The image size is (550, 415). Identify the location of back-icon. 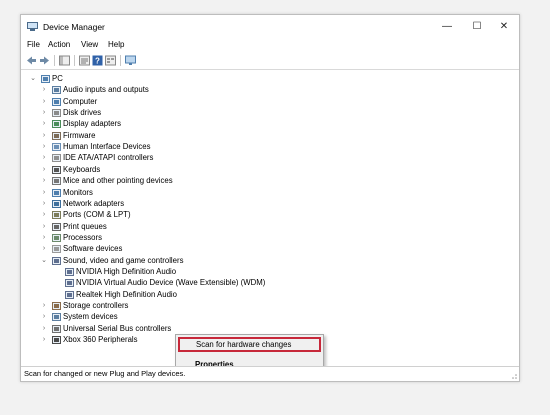
(31, 60).